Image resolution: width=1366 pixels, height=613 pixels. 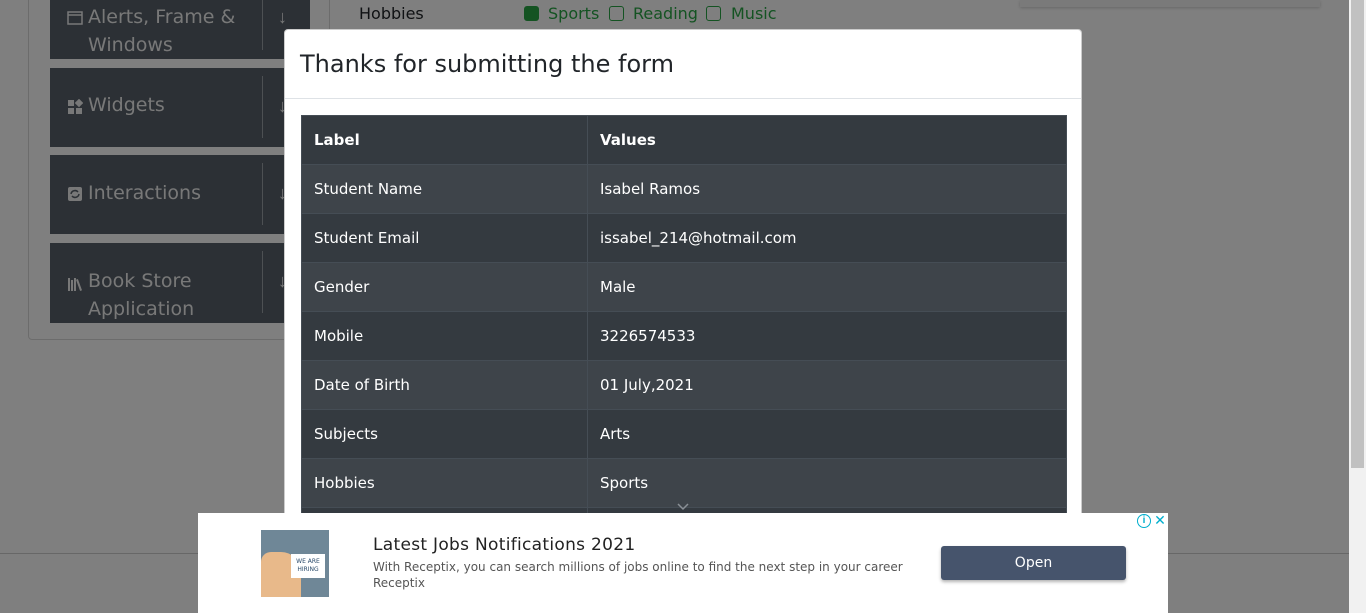 I want to click on column-header-label: Label, so click(x=444, y=140).